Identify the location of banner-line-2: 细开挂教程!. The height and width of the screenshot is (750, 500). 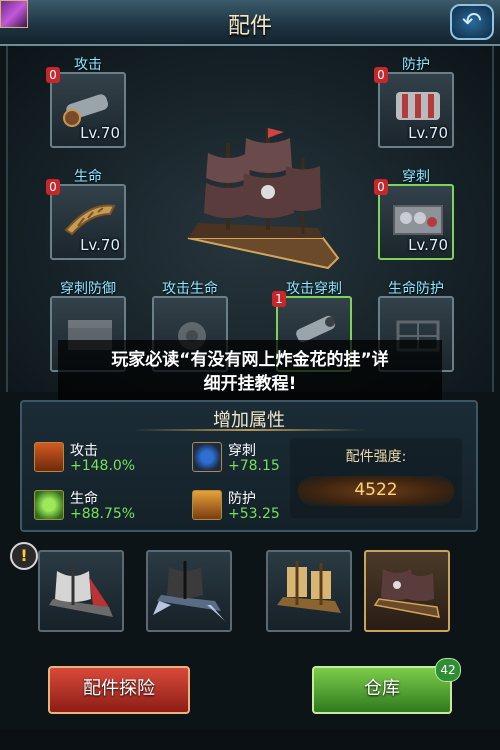
(250, 384).